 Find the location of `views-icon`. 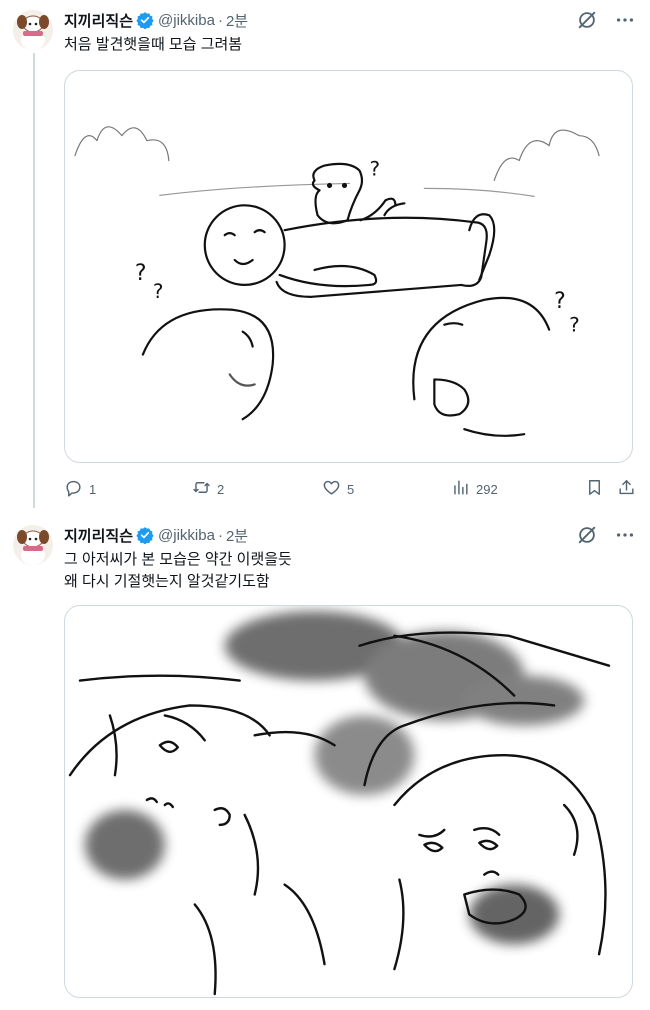

views-icon is located at coordinates (460, 489).